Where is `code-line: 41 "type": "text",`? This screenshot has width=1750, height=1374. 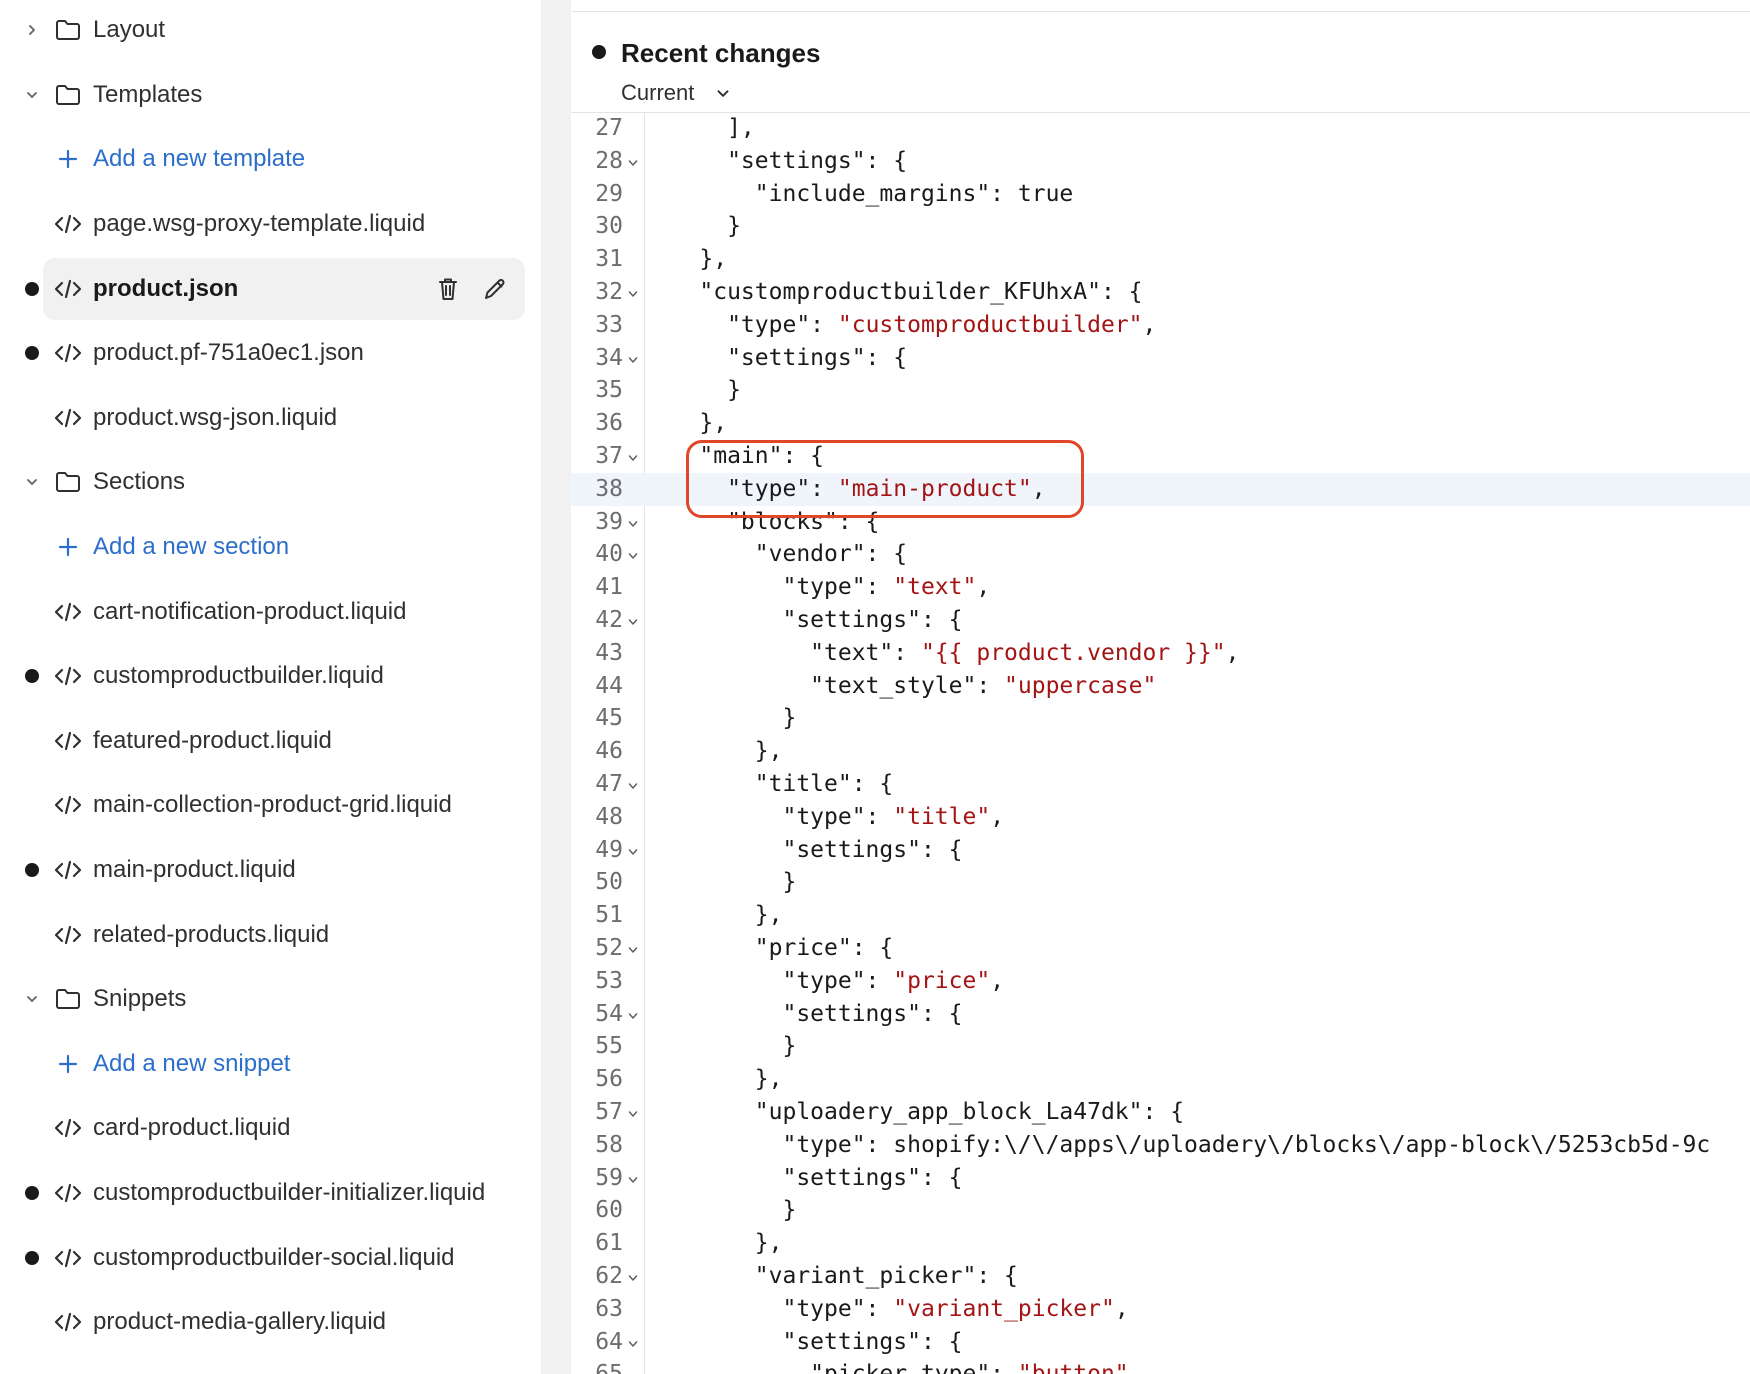 code-line: 41 "type": "text", is located at coordinates (1160, 587).